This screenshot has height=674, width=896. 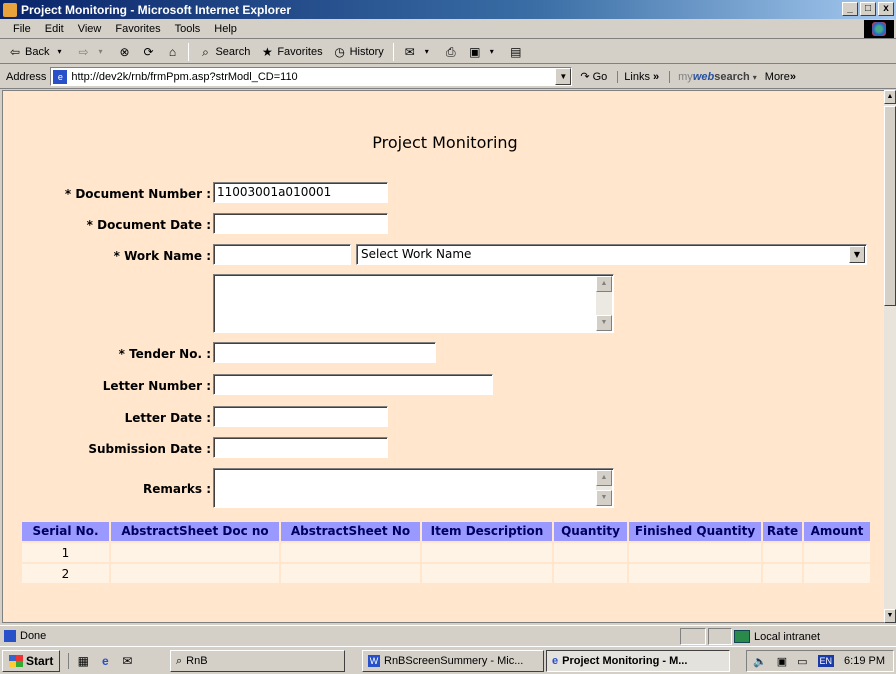 What do you see at coordinates (656, 76) in the screenshot?
I see `chevron-double-right-icon: »` at bounding box center [656, 76].